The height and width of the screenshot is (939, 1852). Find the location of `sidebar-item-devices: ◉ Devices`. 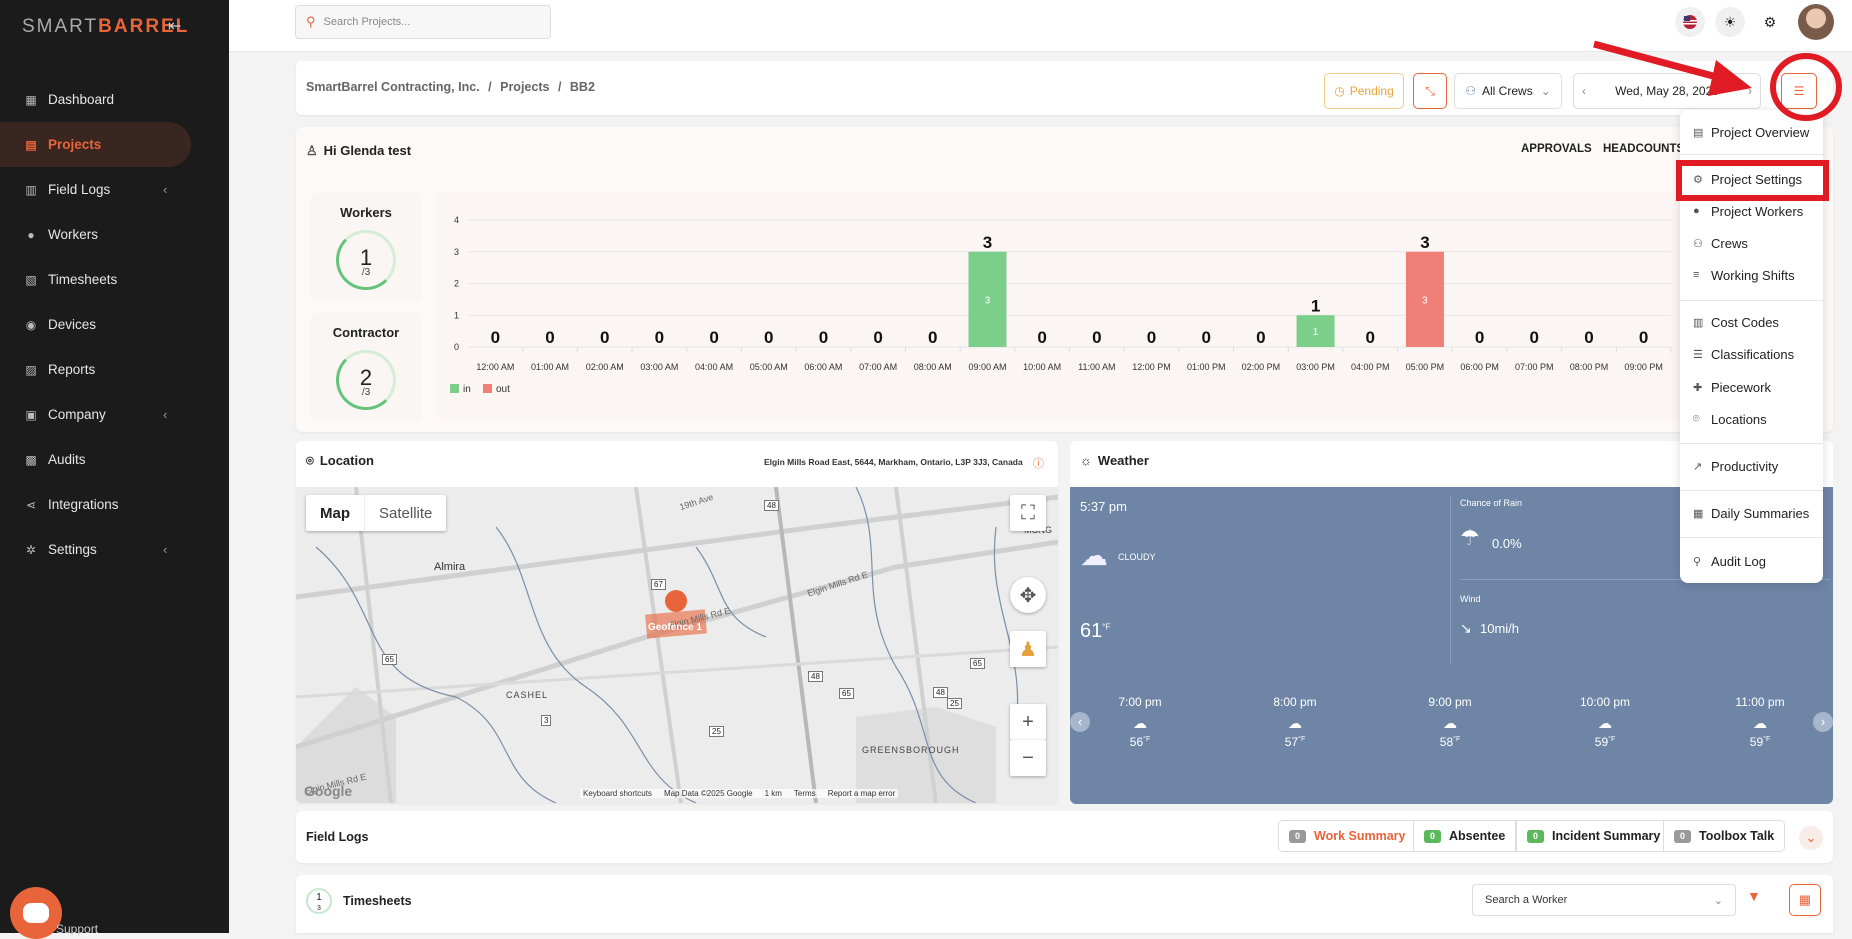

sidebar-item-devices: ◉ Devices is located at coordinates (114, 324).